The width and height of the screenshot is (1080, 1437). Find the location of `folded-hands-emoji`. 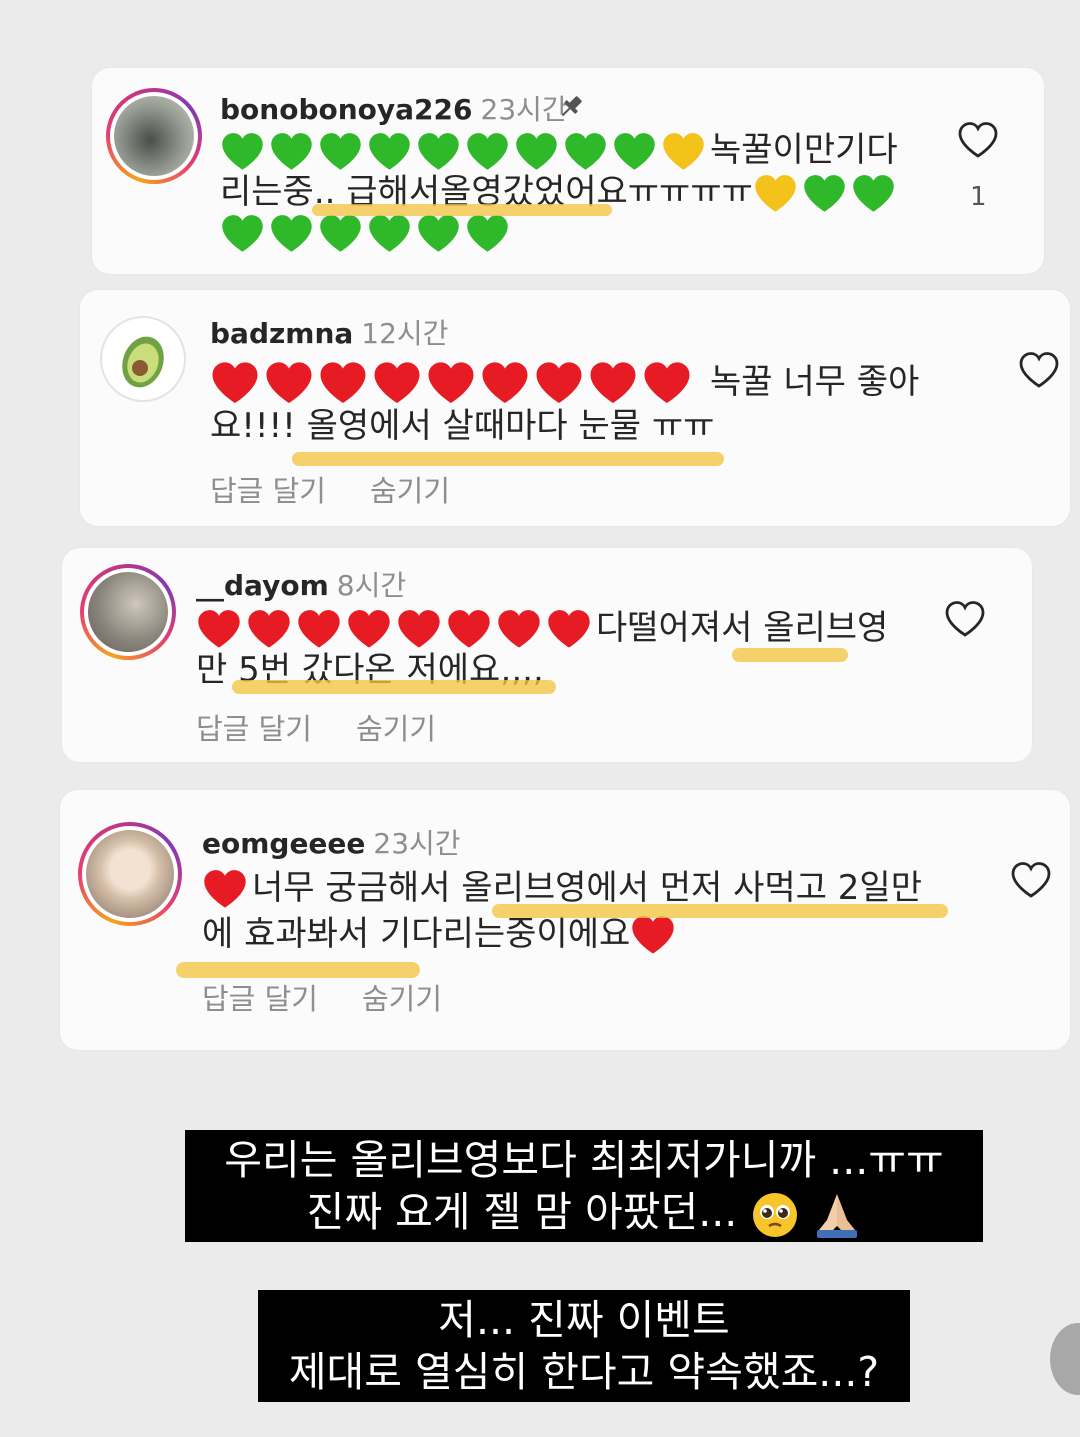

folded-hands-emoji is located at coordinates (837, 1216).